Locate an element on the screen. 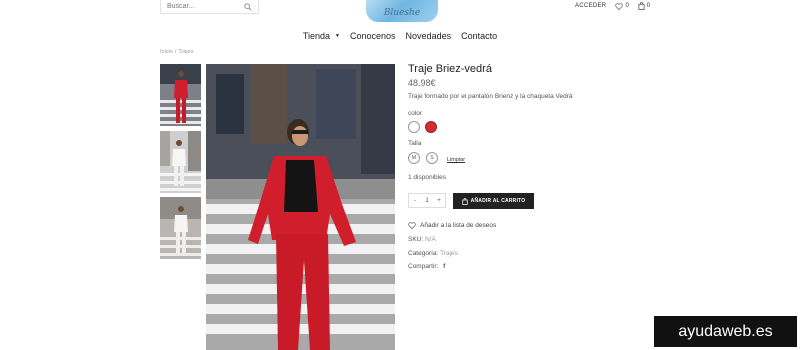 The image size is (800, 350). search-bar is located at coordinates (209, 7).